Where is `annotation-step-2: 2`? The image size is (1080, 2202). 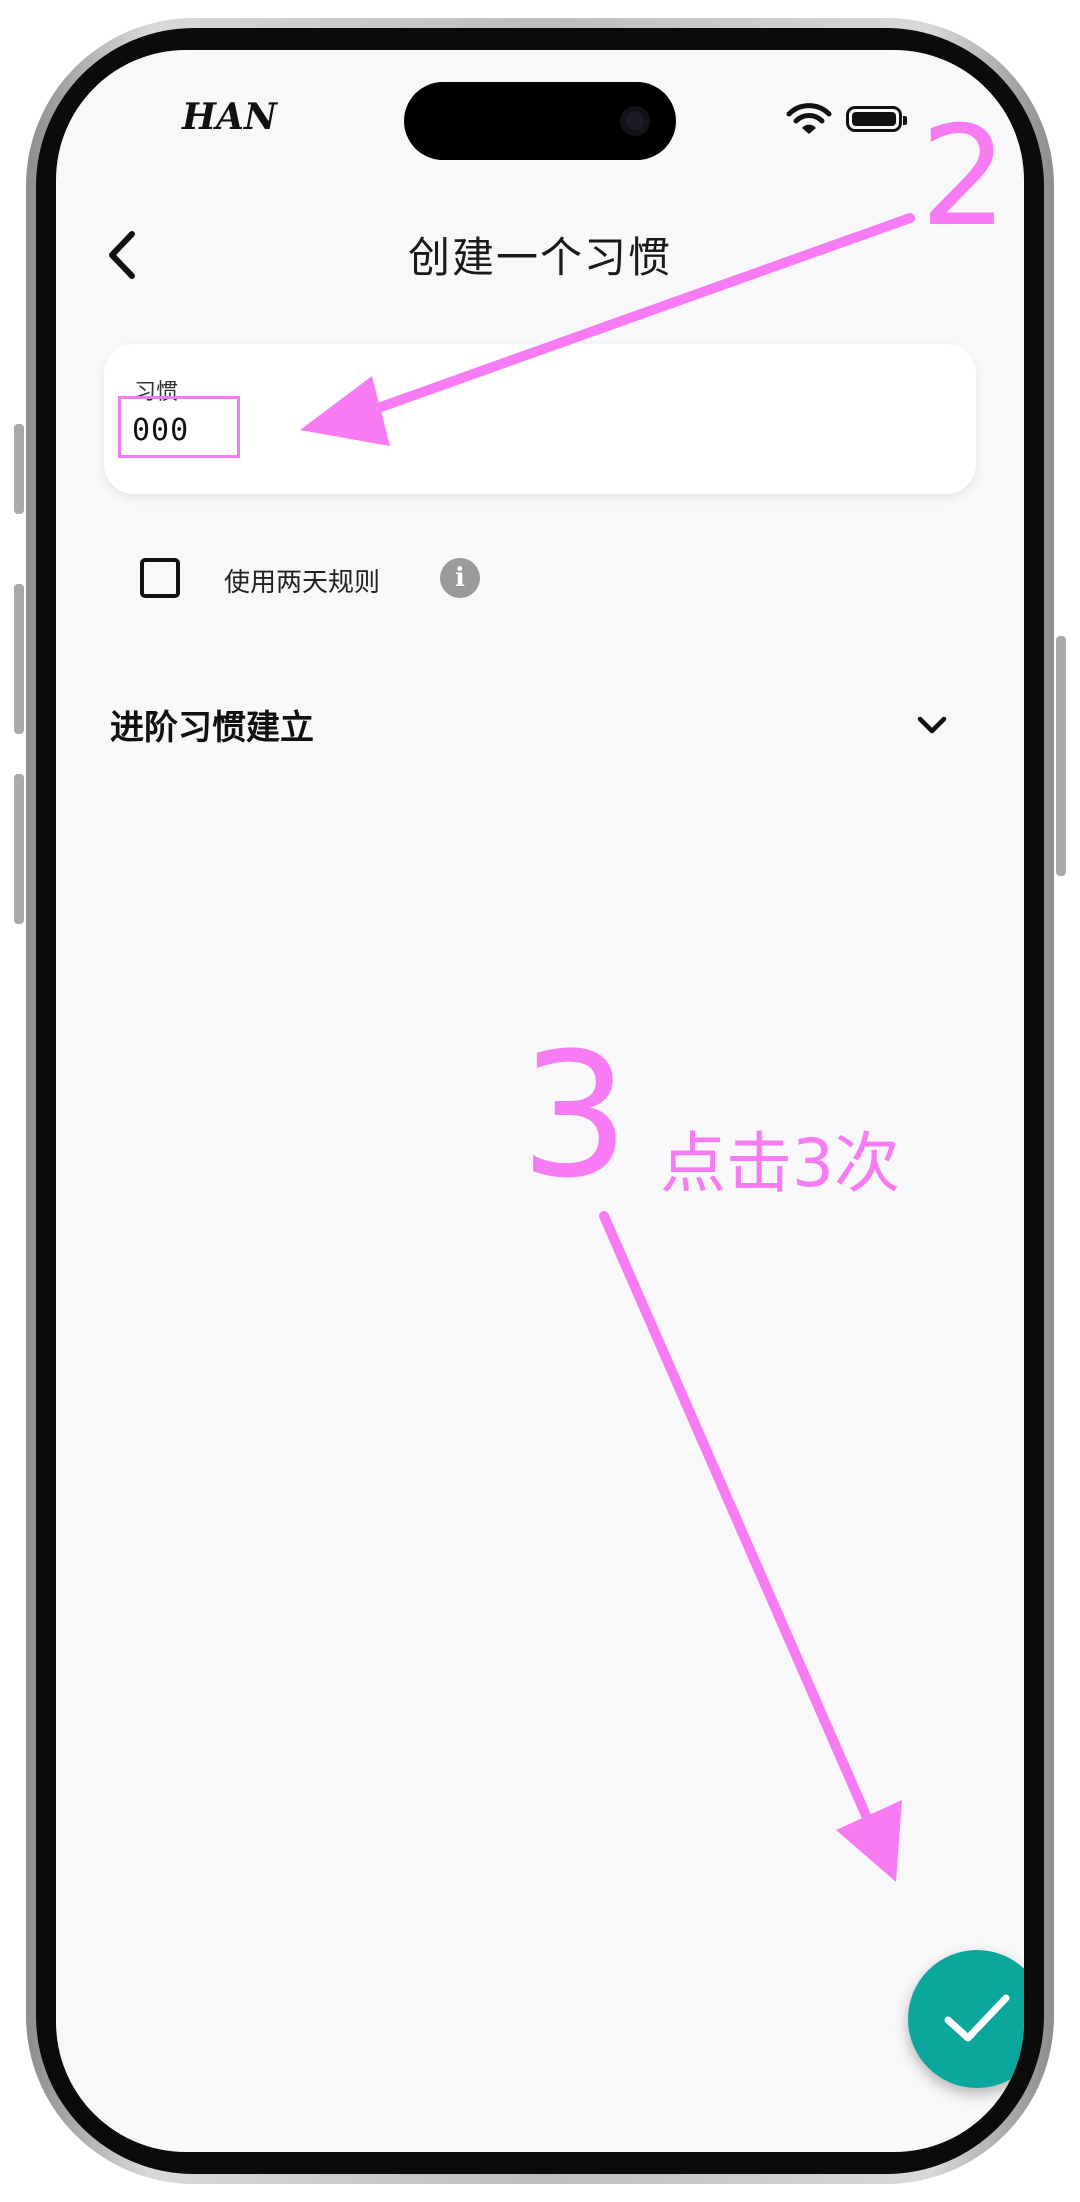 annotation-step-2: 2 is located at coordinates (964, 176).